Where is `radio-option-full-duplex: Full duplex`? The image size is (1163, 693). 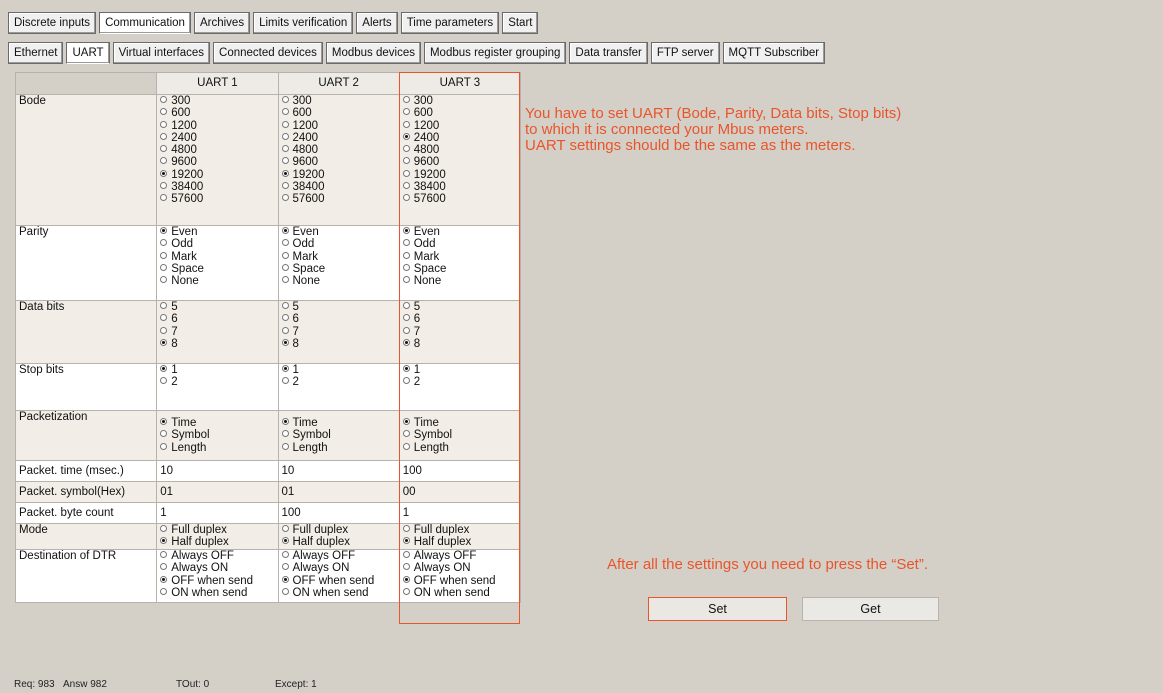 radio-option-full-duplex: Full duplex is located at coordinates (459, 531).